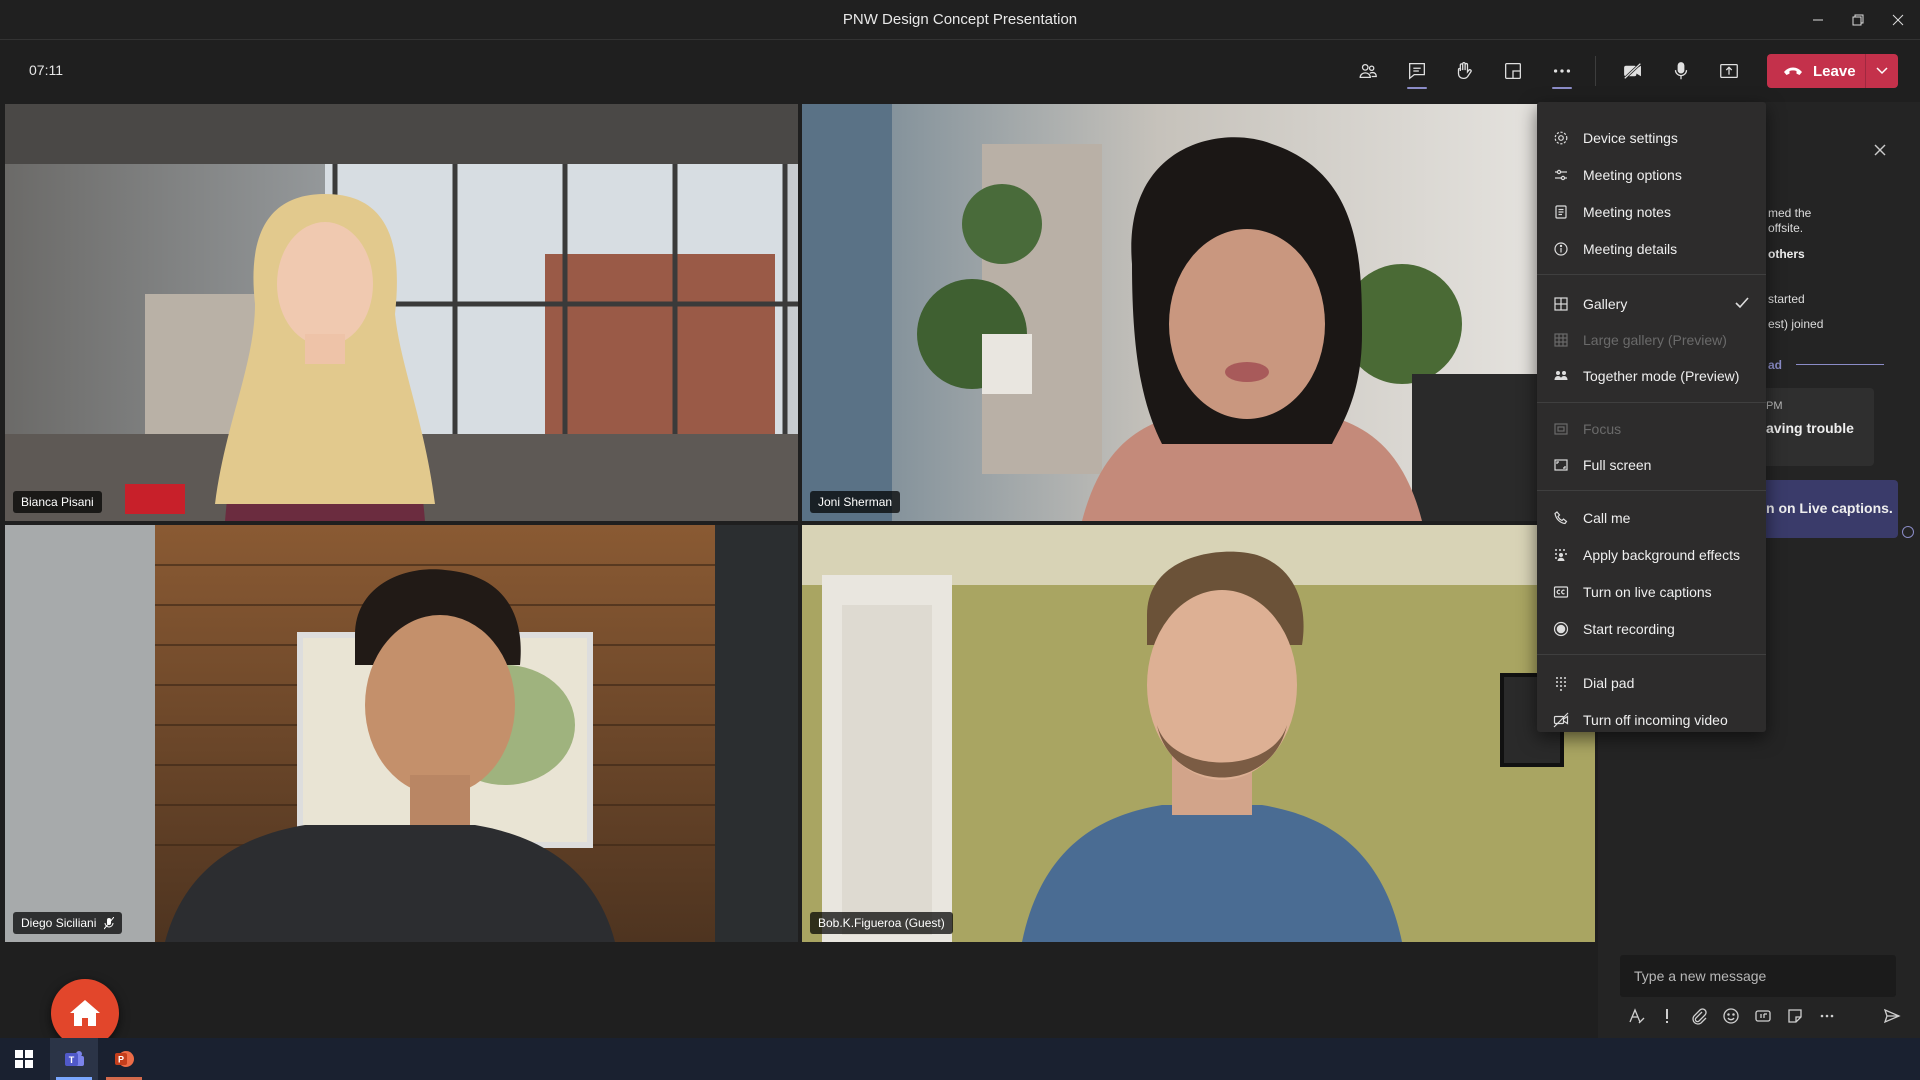 Image resolution: width=1920 pixels, height=1080 pixels. What do you see at coordinates (1840, 364) in the screenshot?
I see `new-messages-divider` at bounding box center [1840, 364].